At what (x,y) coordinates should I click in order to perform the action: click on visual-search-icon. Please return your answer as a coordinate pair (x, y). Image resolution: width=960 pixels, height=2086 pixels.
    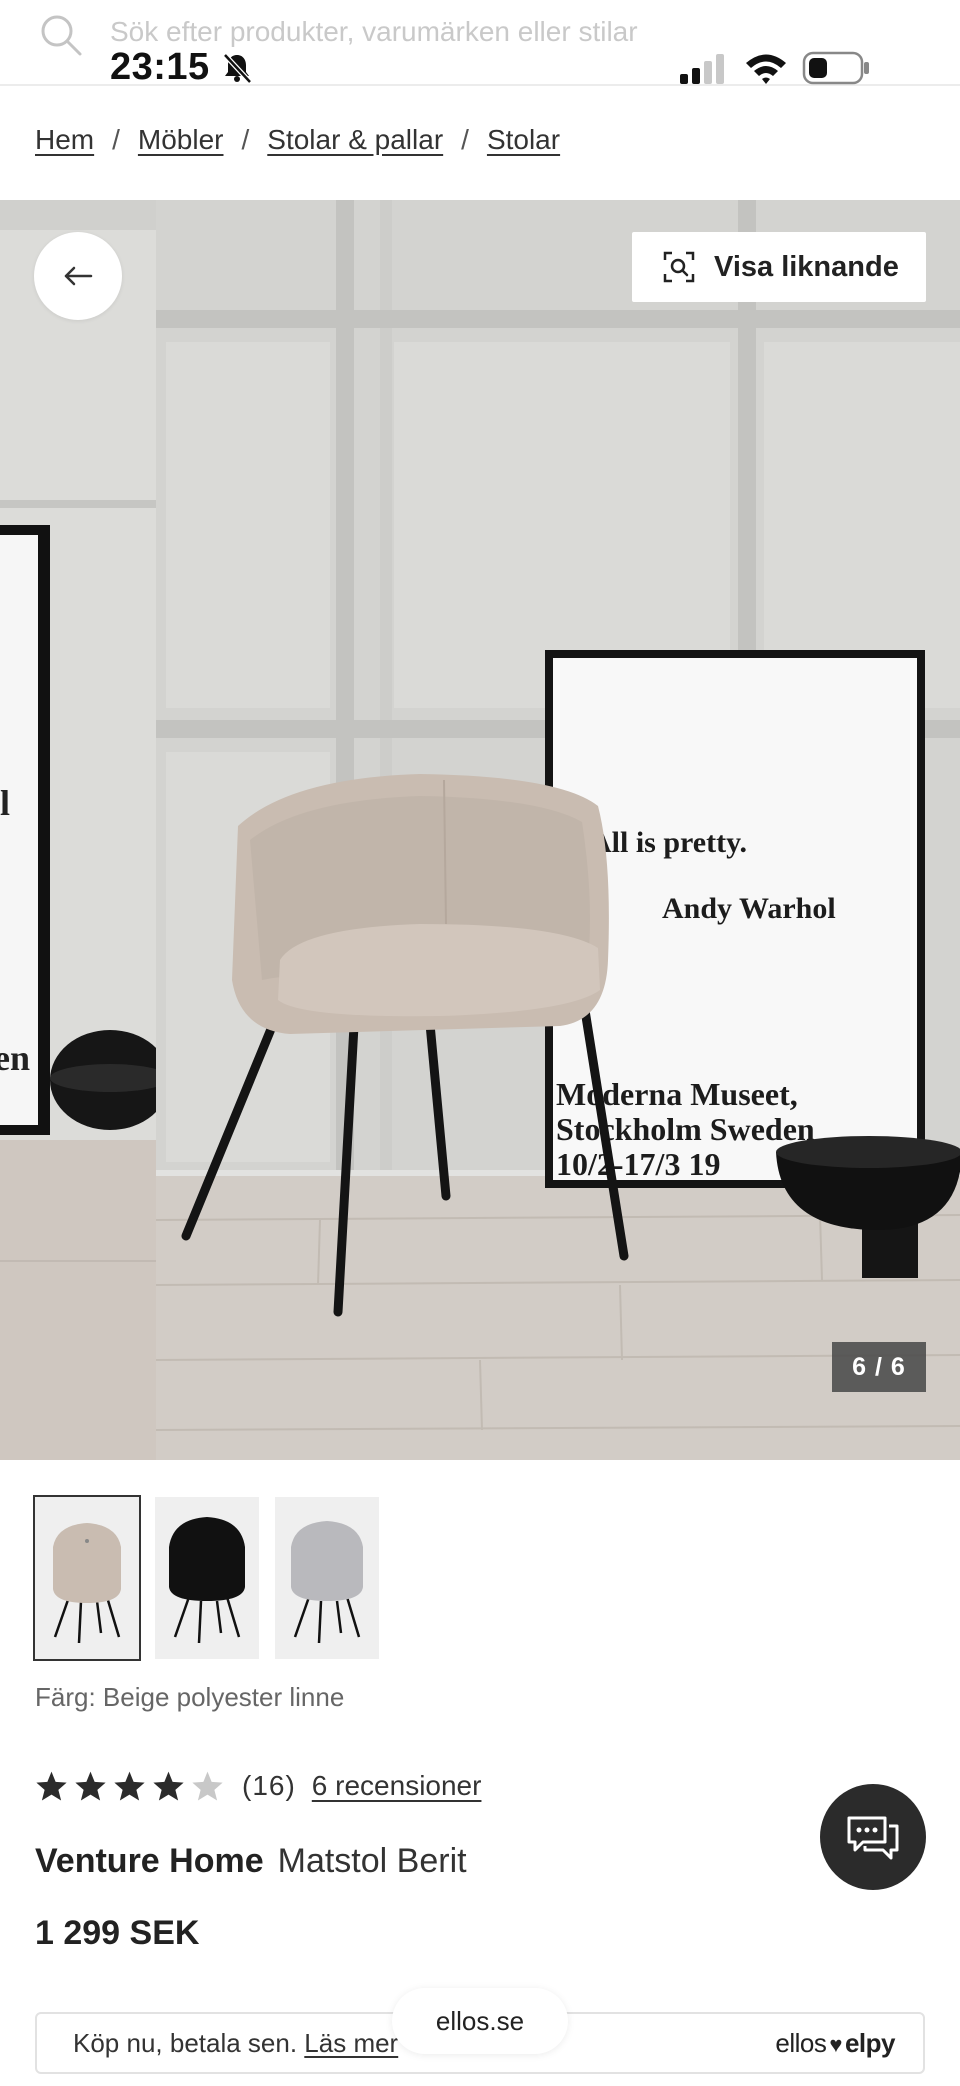
    Looking at the image, I should click on (679, 267).